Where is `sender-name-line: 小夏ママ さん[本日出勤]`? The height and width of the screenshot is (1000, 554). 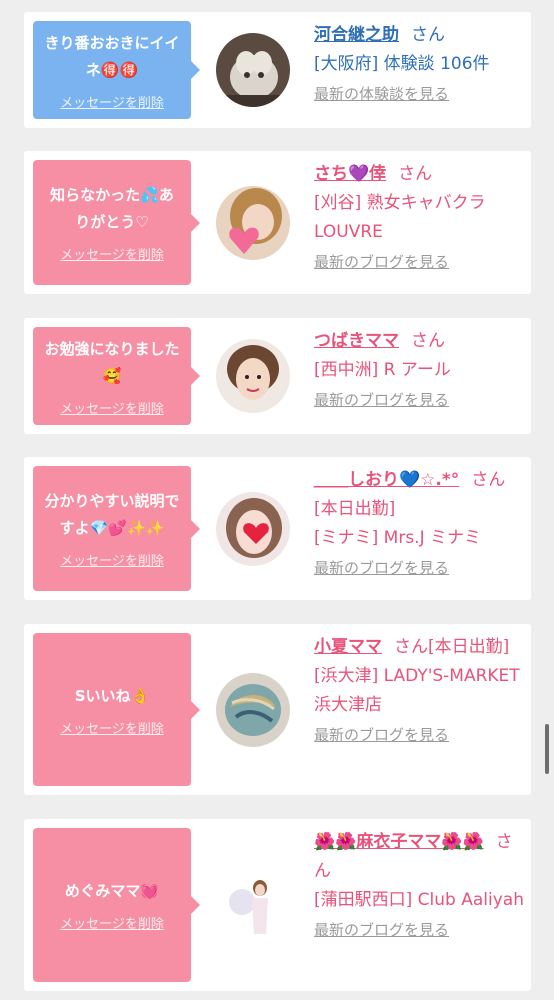 sender-name-line: 小夏ママ さん[本日出勤] is located at coordinates (419, 647).